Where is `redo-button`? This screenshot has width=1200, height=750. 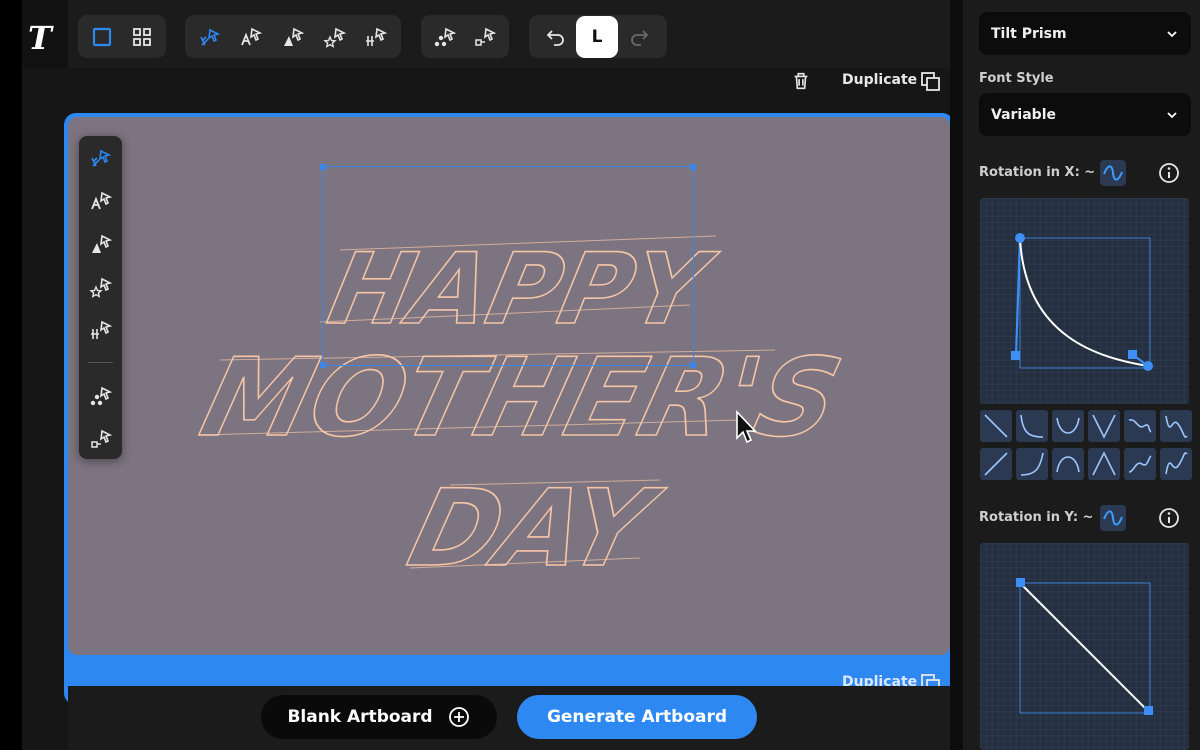
redo-button is located at coordinates (639, 36).